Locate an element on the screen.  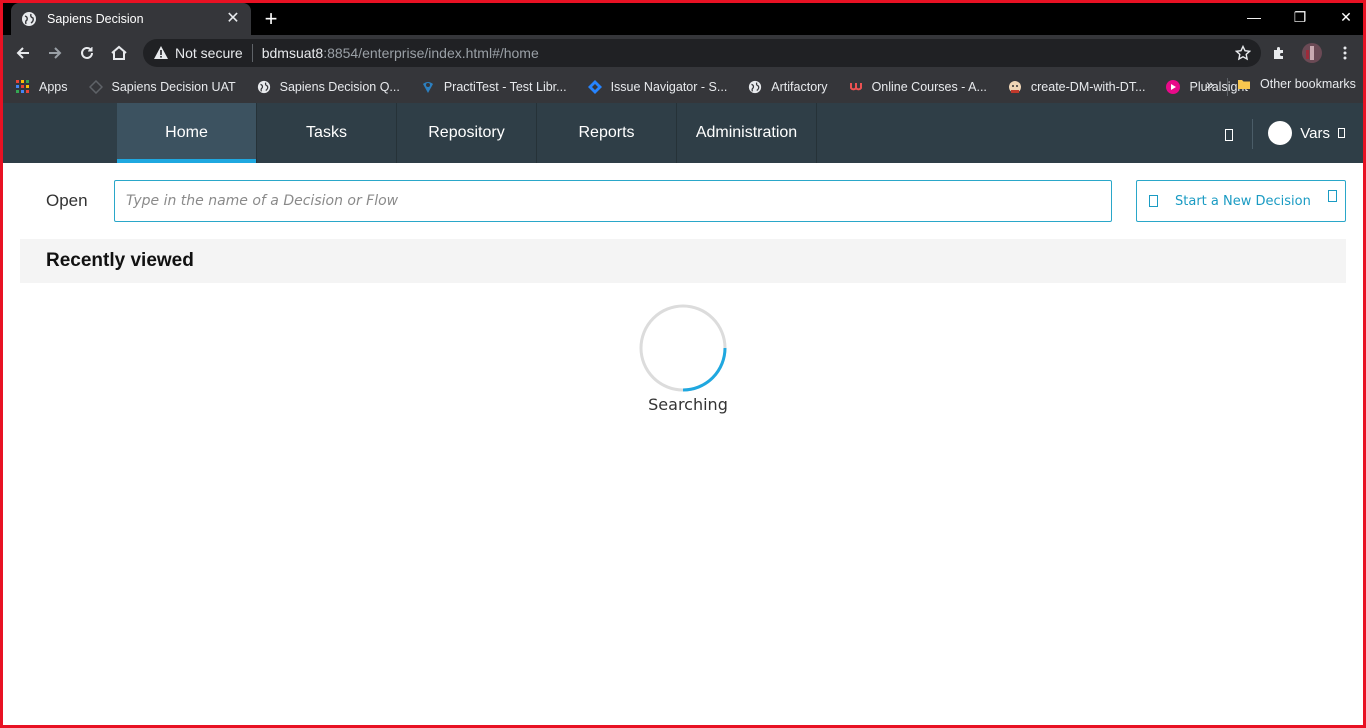
back-button is located at coordinates (23, 53).